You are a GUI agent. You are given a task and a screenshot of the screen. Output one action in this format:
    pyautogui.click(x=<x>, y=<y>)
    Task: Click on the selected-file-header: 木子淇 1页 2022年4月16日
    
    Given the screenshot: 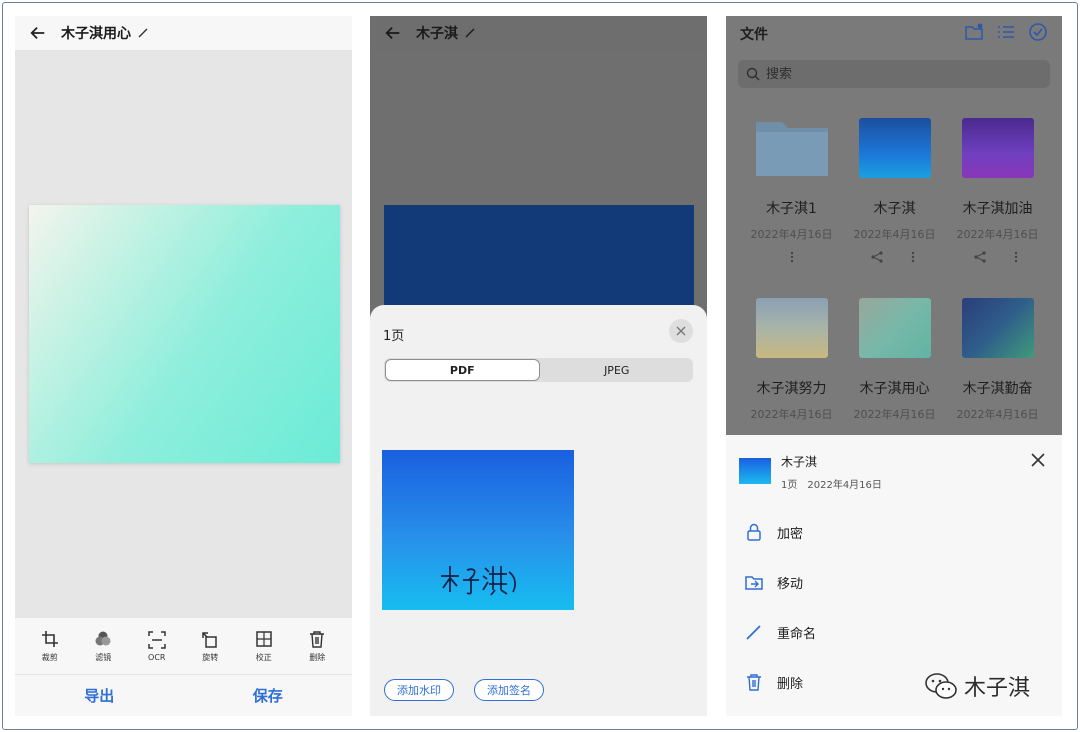 What is the action you would take?
    pyautogui.click(x=810, y=472)
    